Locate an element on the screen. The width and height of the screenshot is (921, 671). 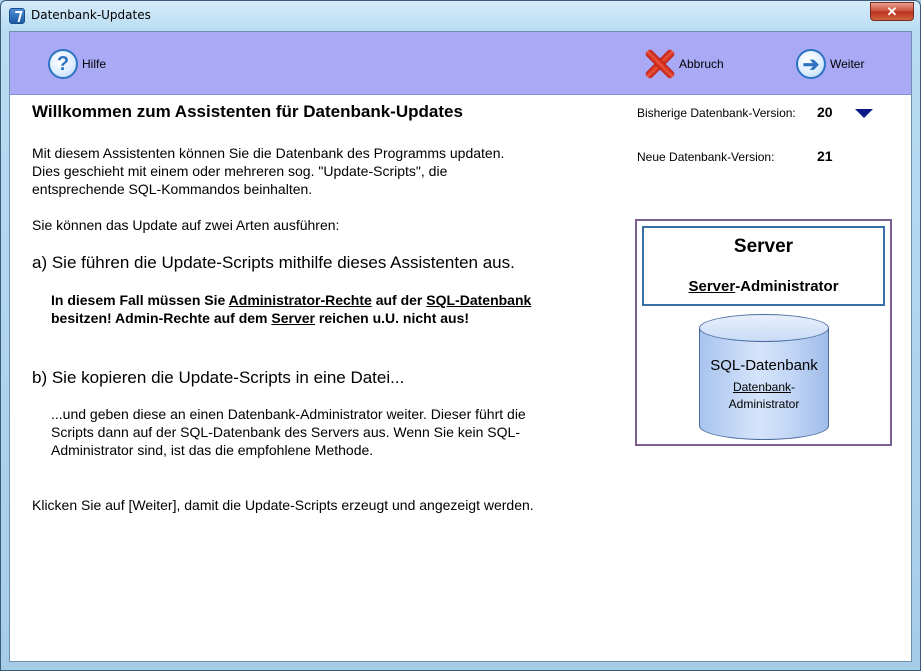
cancel-button: Abbruch is located at coordinates (683, 64).